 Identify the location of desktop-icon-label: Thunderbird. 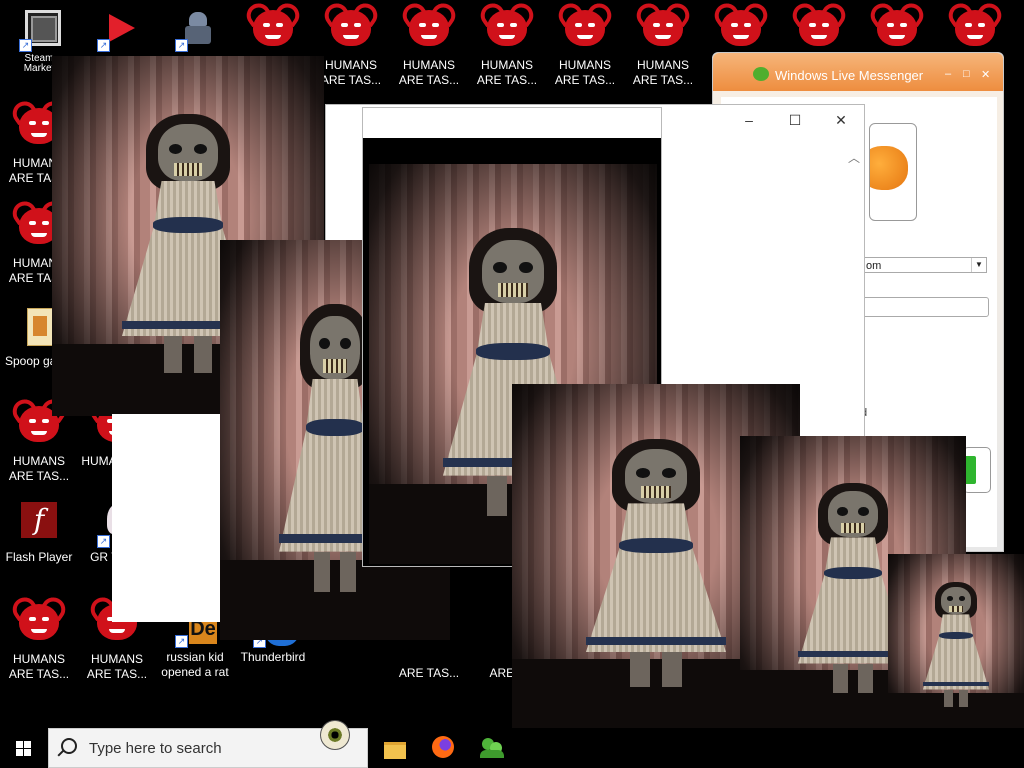
(273, 657).